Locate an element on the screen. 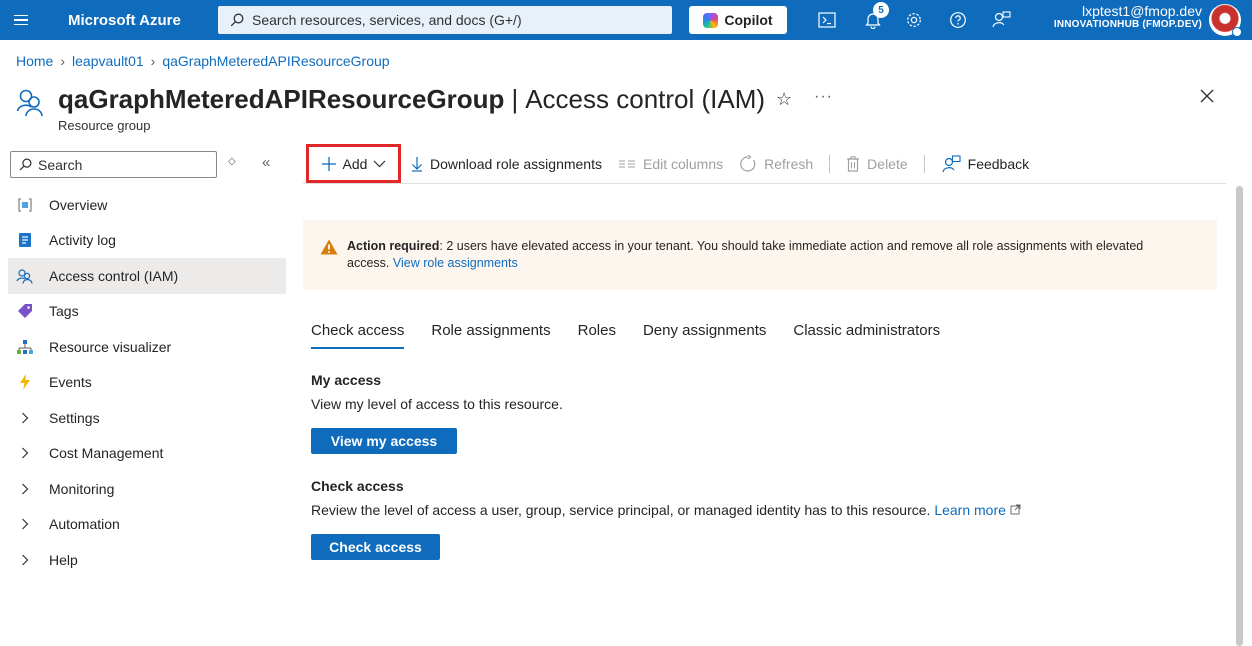 This screenshot has height=646, width=1252. nav-item-overview: Overview is located at coordinates (147, 205).